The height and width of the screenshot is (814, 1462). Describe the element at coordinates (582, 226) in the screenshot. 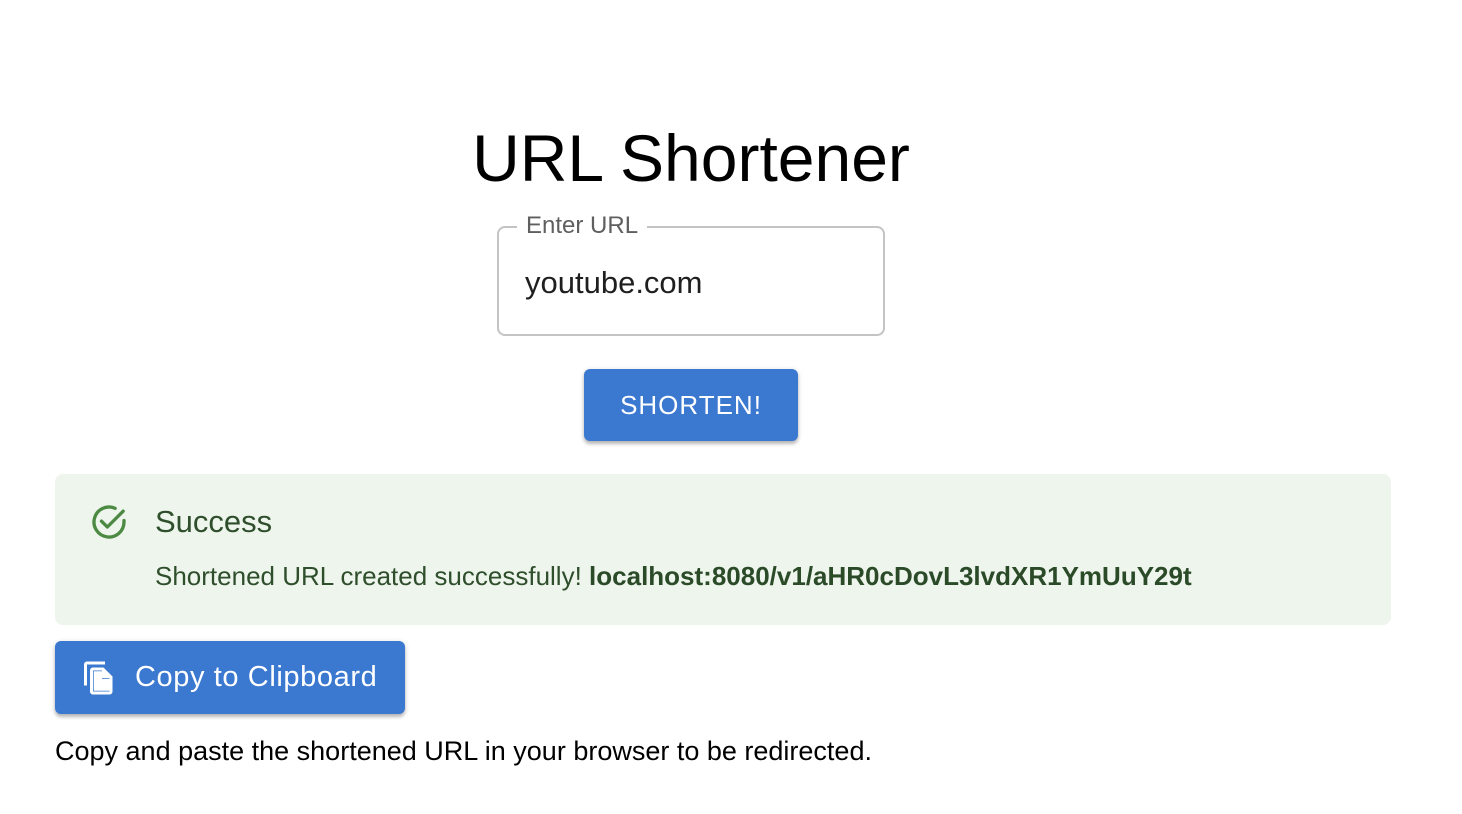

I see `url-field-label: Enter URL` at that location.